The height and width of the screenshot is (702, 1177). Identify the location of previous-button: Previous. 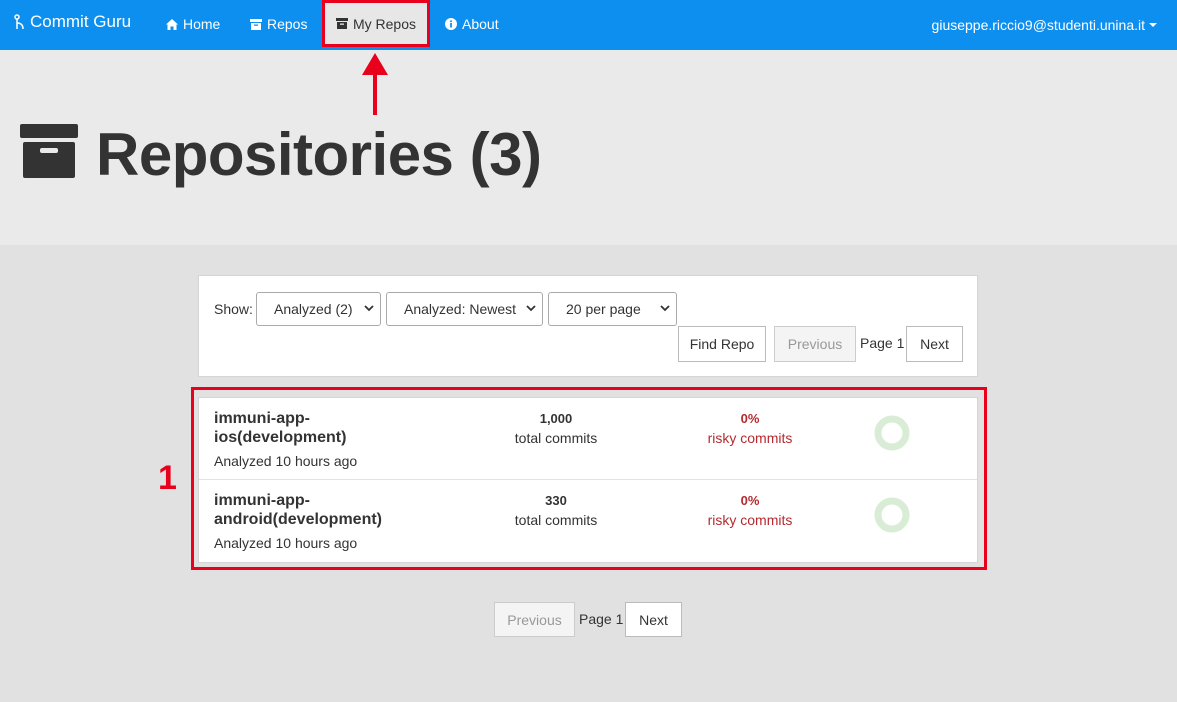
(815, 344).